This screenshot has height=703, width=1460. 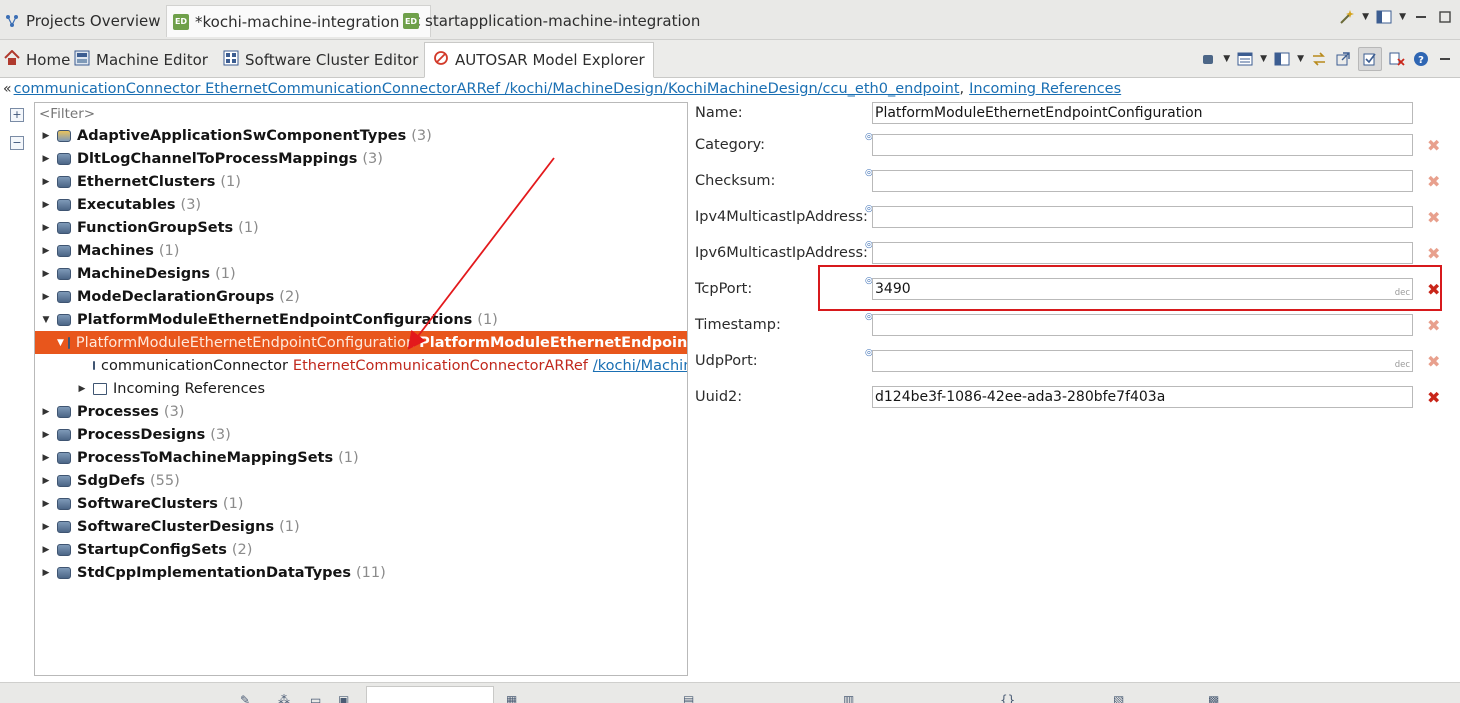 What do you see at coordinates (1142, 397) in the screenshot?
I see `uuid2-field: d124be3f-1086-42ee-ada3-280bfe7f403a` at bounding box center [1142, 397].